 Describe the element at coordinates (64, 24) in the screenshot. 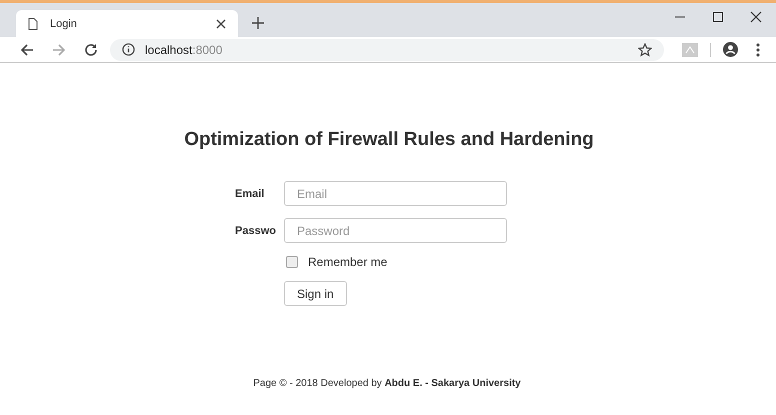

I see `tab-title: Login` at that location.